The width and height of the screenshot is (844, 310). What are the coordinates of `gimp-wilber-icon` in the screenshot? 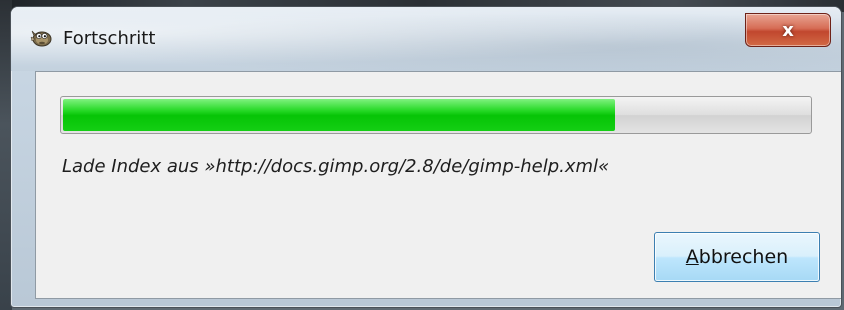 It's located at (41, 37).